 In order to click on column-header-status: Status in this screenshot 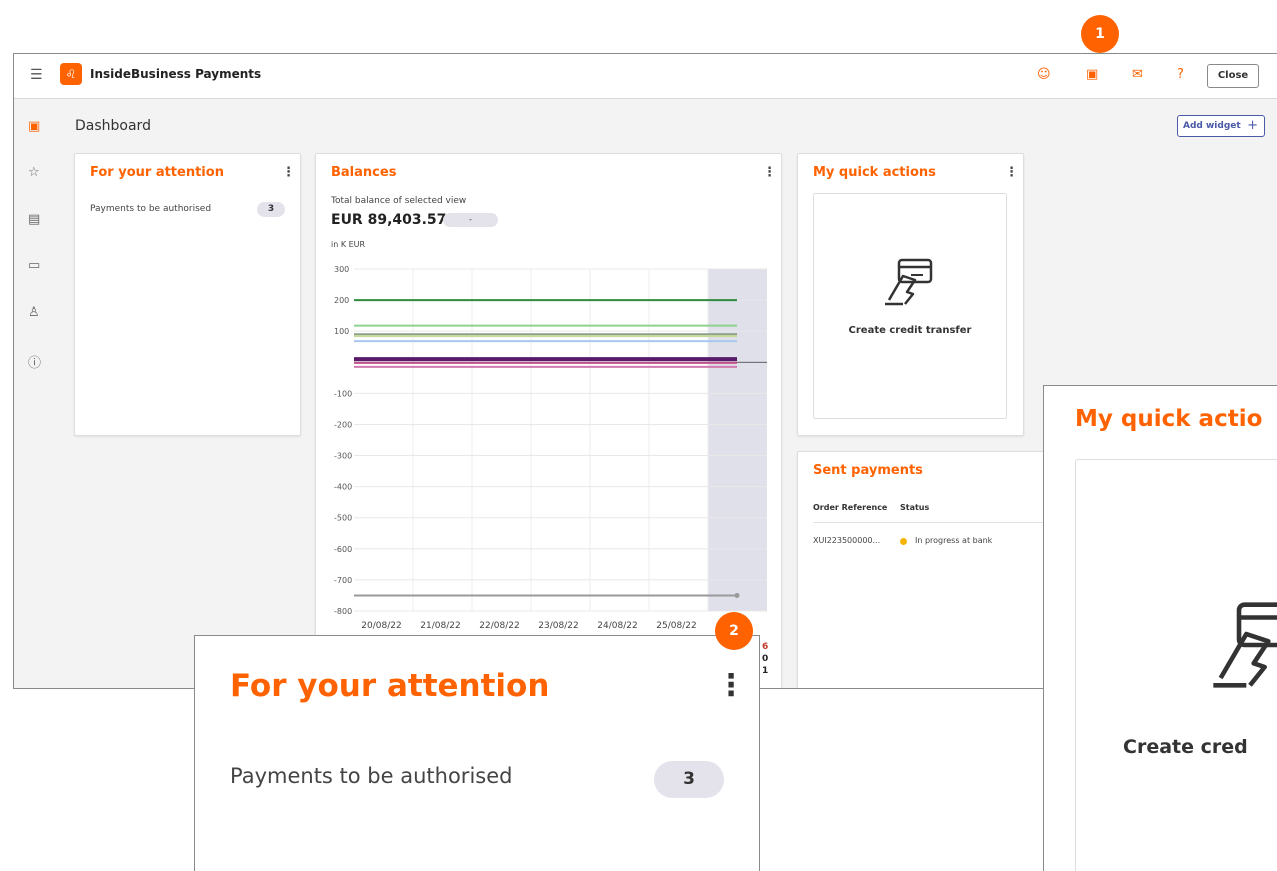, I will do `click(915, 507)`.